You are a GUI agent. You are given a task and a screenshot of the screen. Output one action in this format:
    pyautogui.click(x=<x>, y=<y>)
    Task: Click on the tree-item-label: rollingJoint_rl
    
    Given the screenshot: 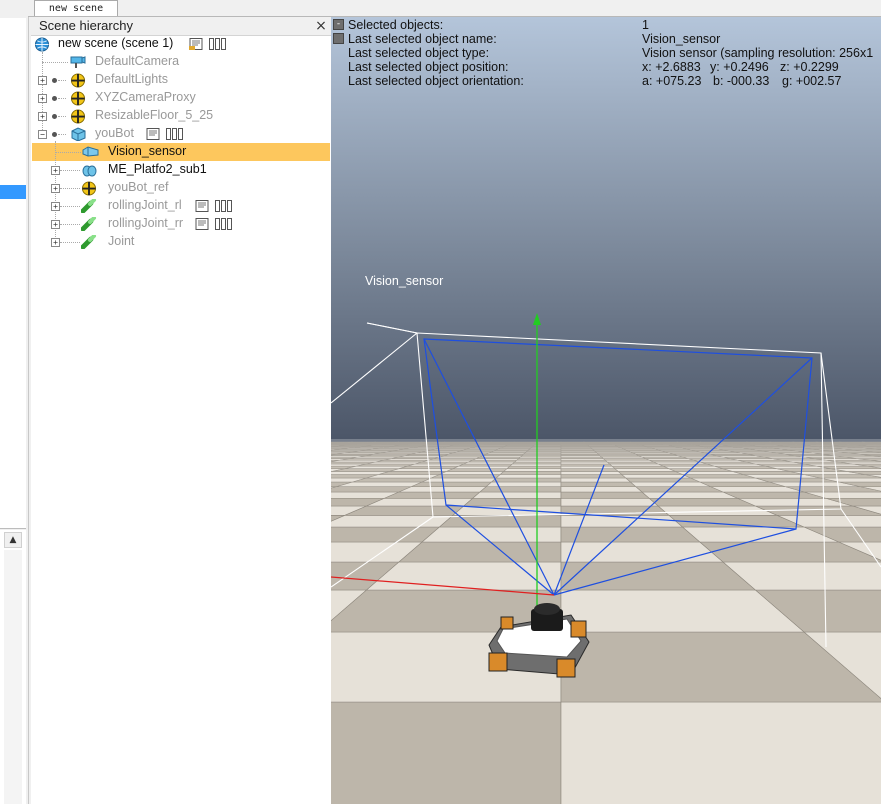 What is the action you would take?
    pyautogui.click(x=145, y=205)
    